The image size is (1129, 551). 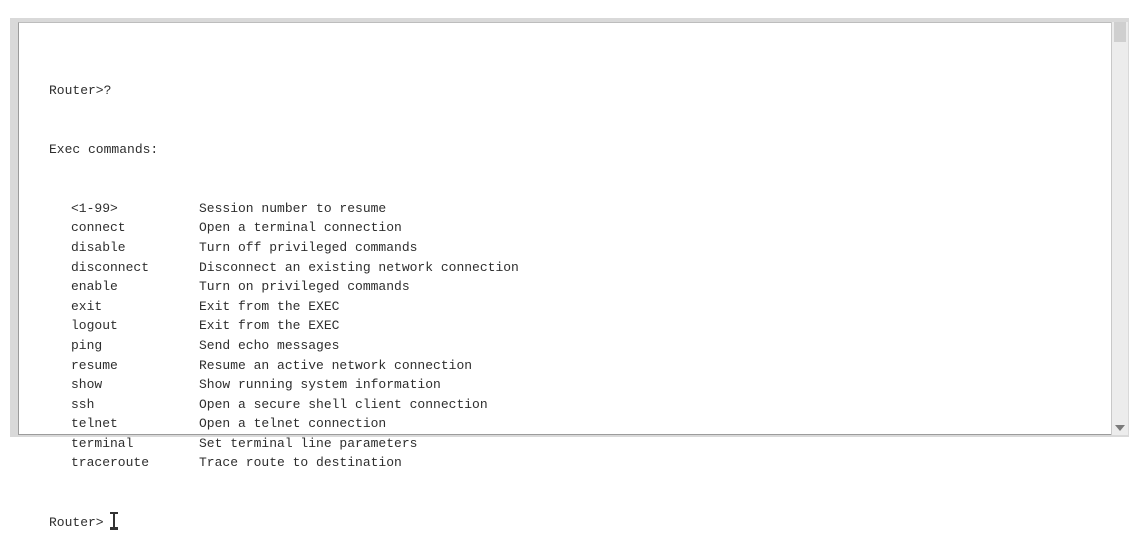 I want to click on text-cursor-icon, so click(x=113, y=521).